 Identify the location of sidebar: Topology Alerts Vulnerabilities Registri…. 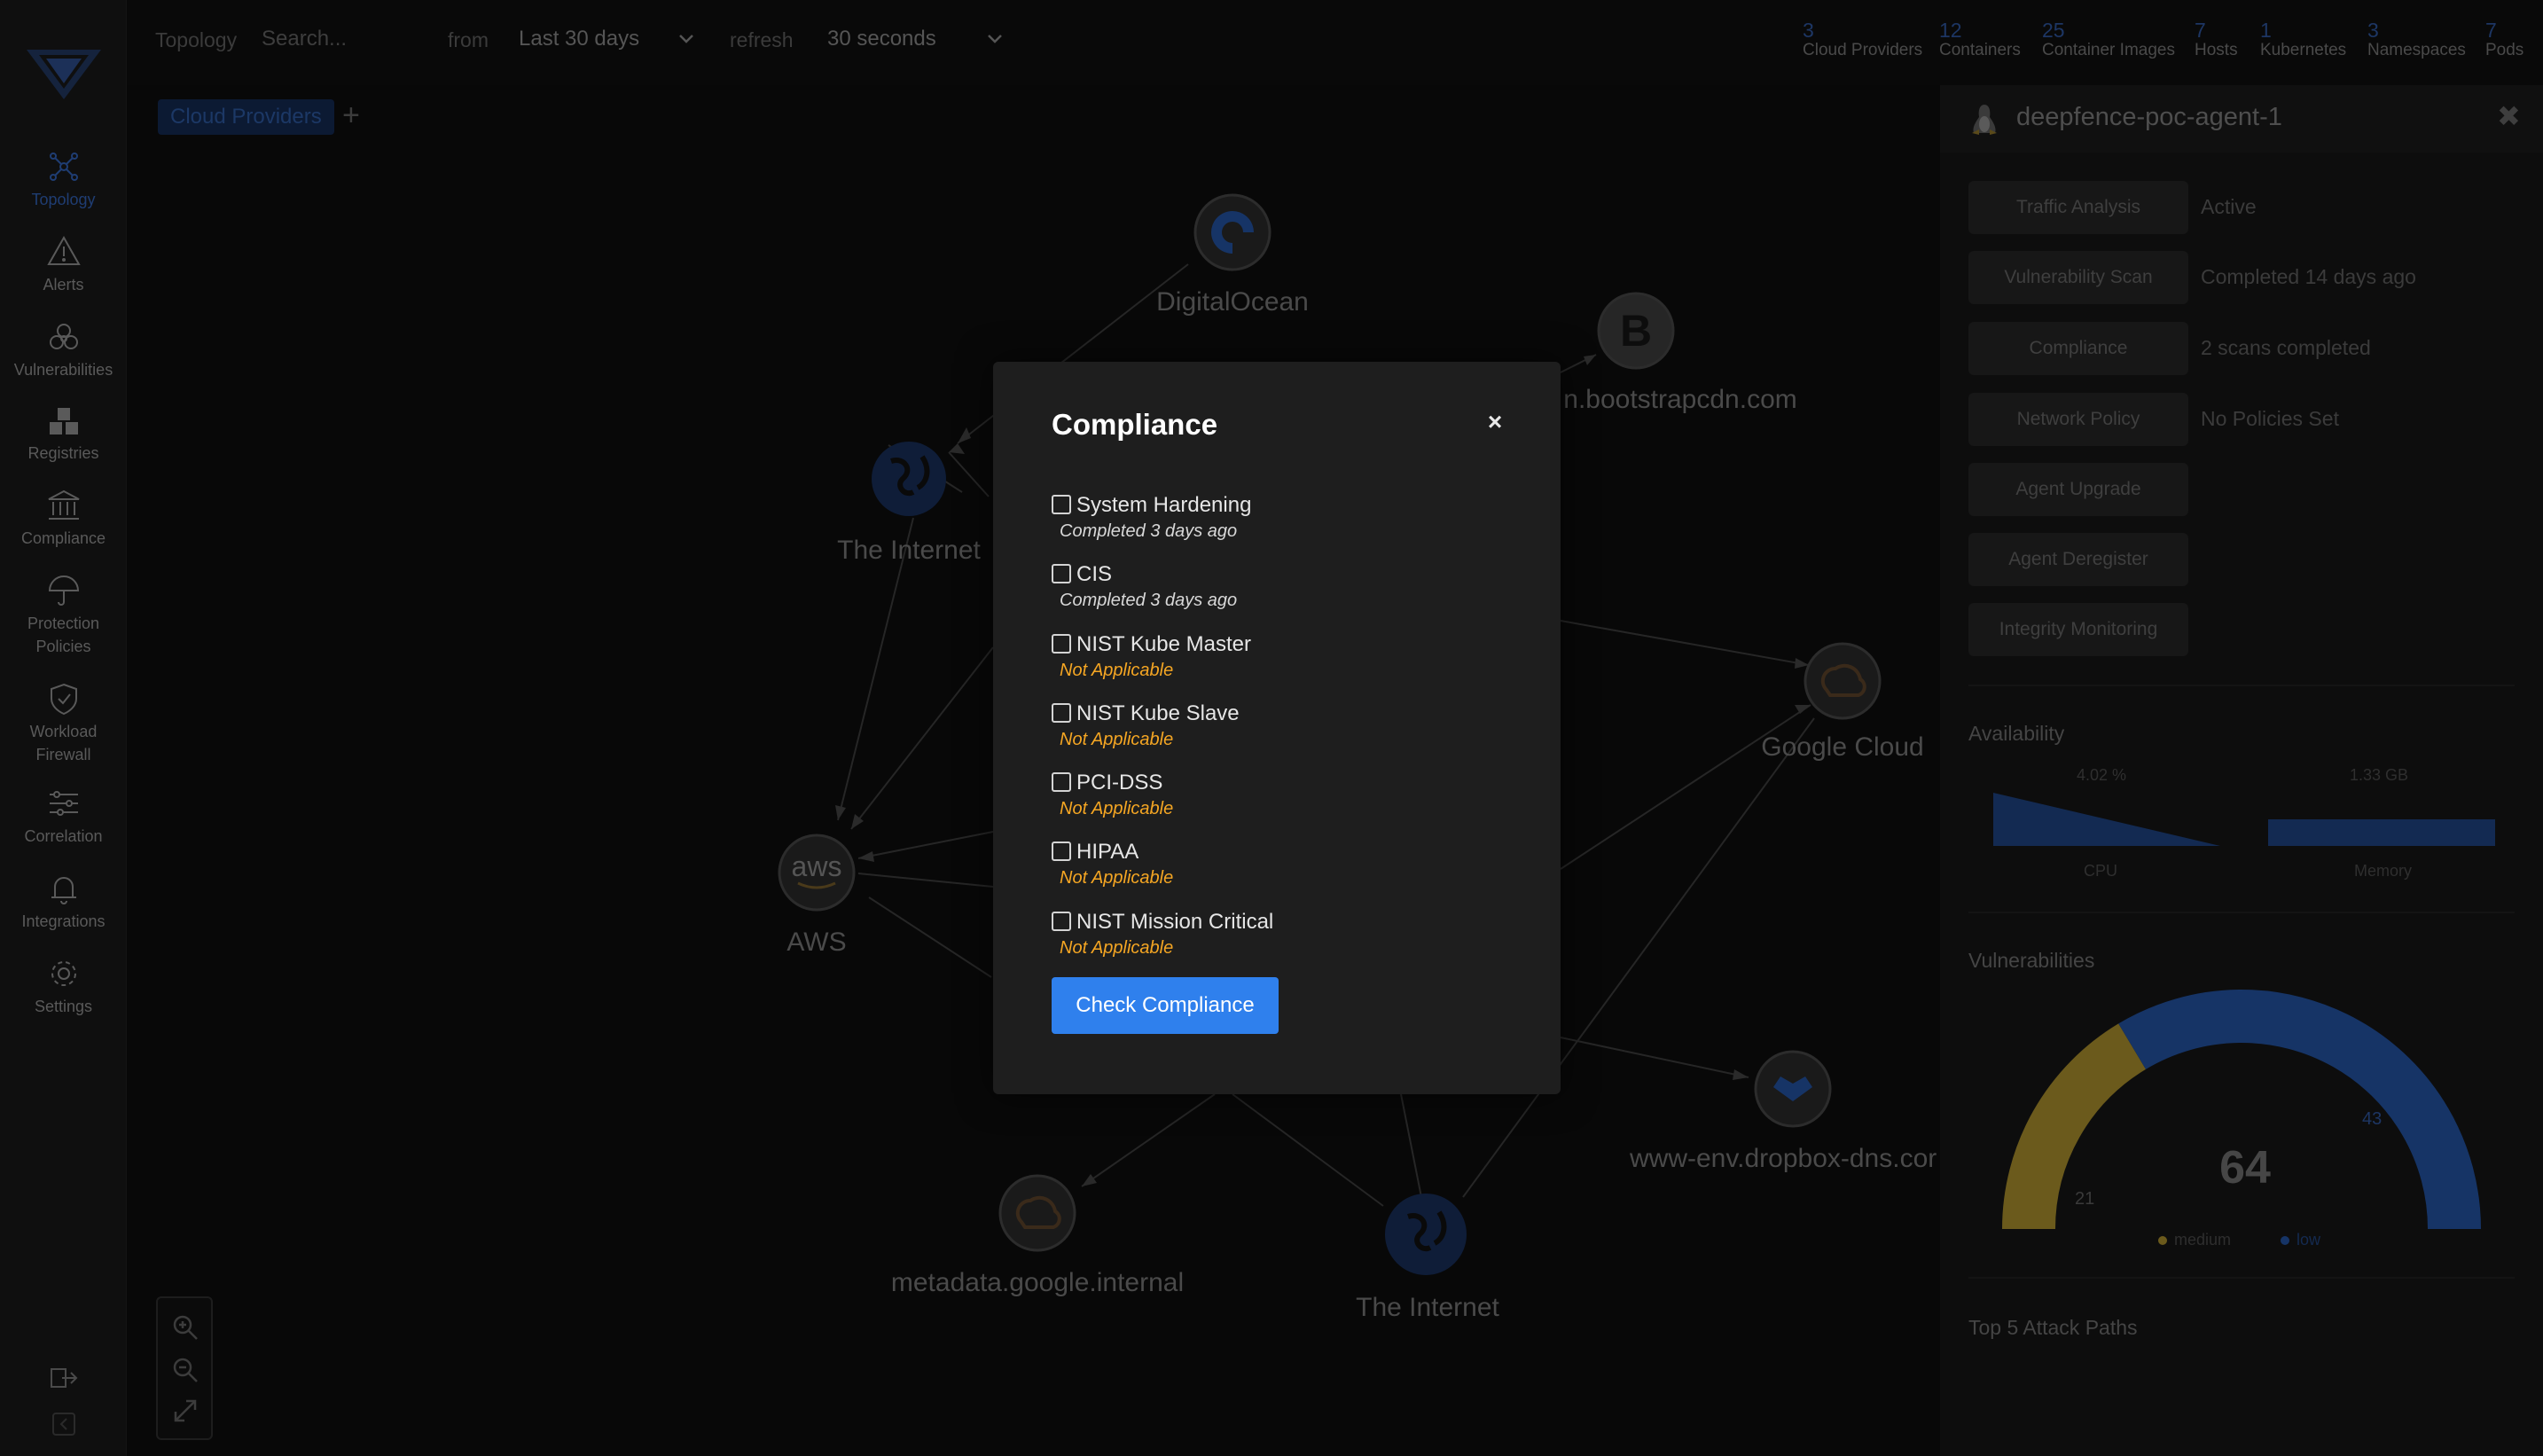
(63, 728).